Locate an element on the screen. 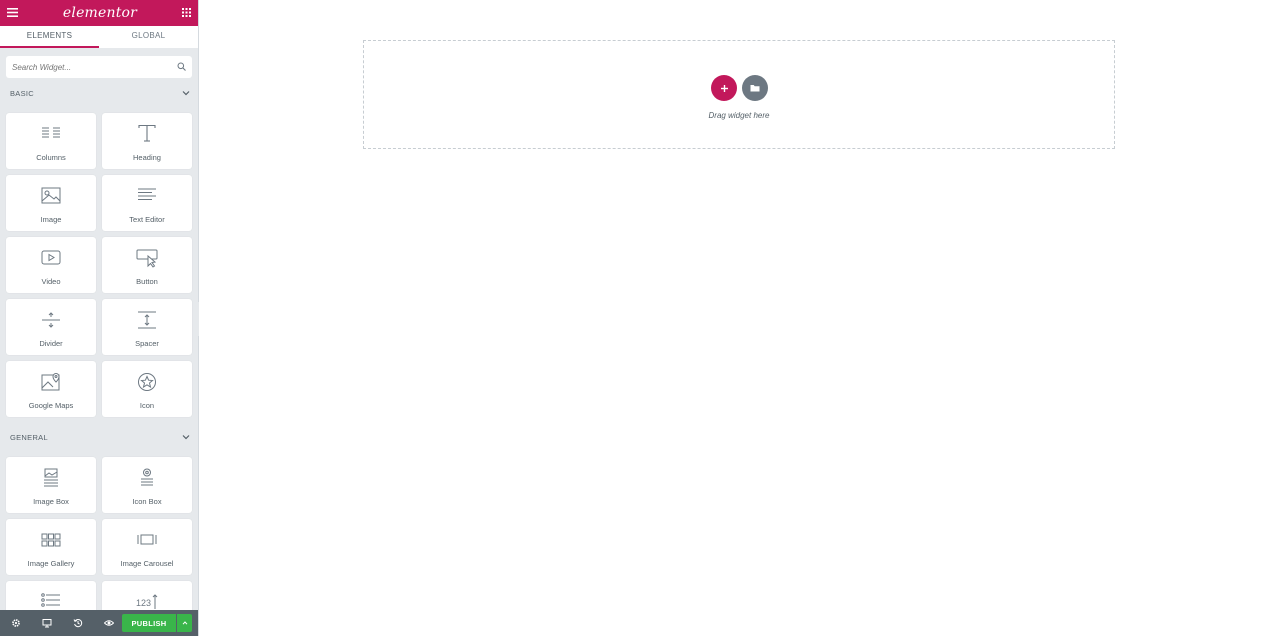 This screenshot has height=636, width=1280. widget-label: Icon Box is located at coordinates (147, 501).